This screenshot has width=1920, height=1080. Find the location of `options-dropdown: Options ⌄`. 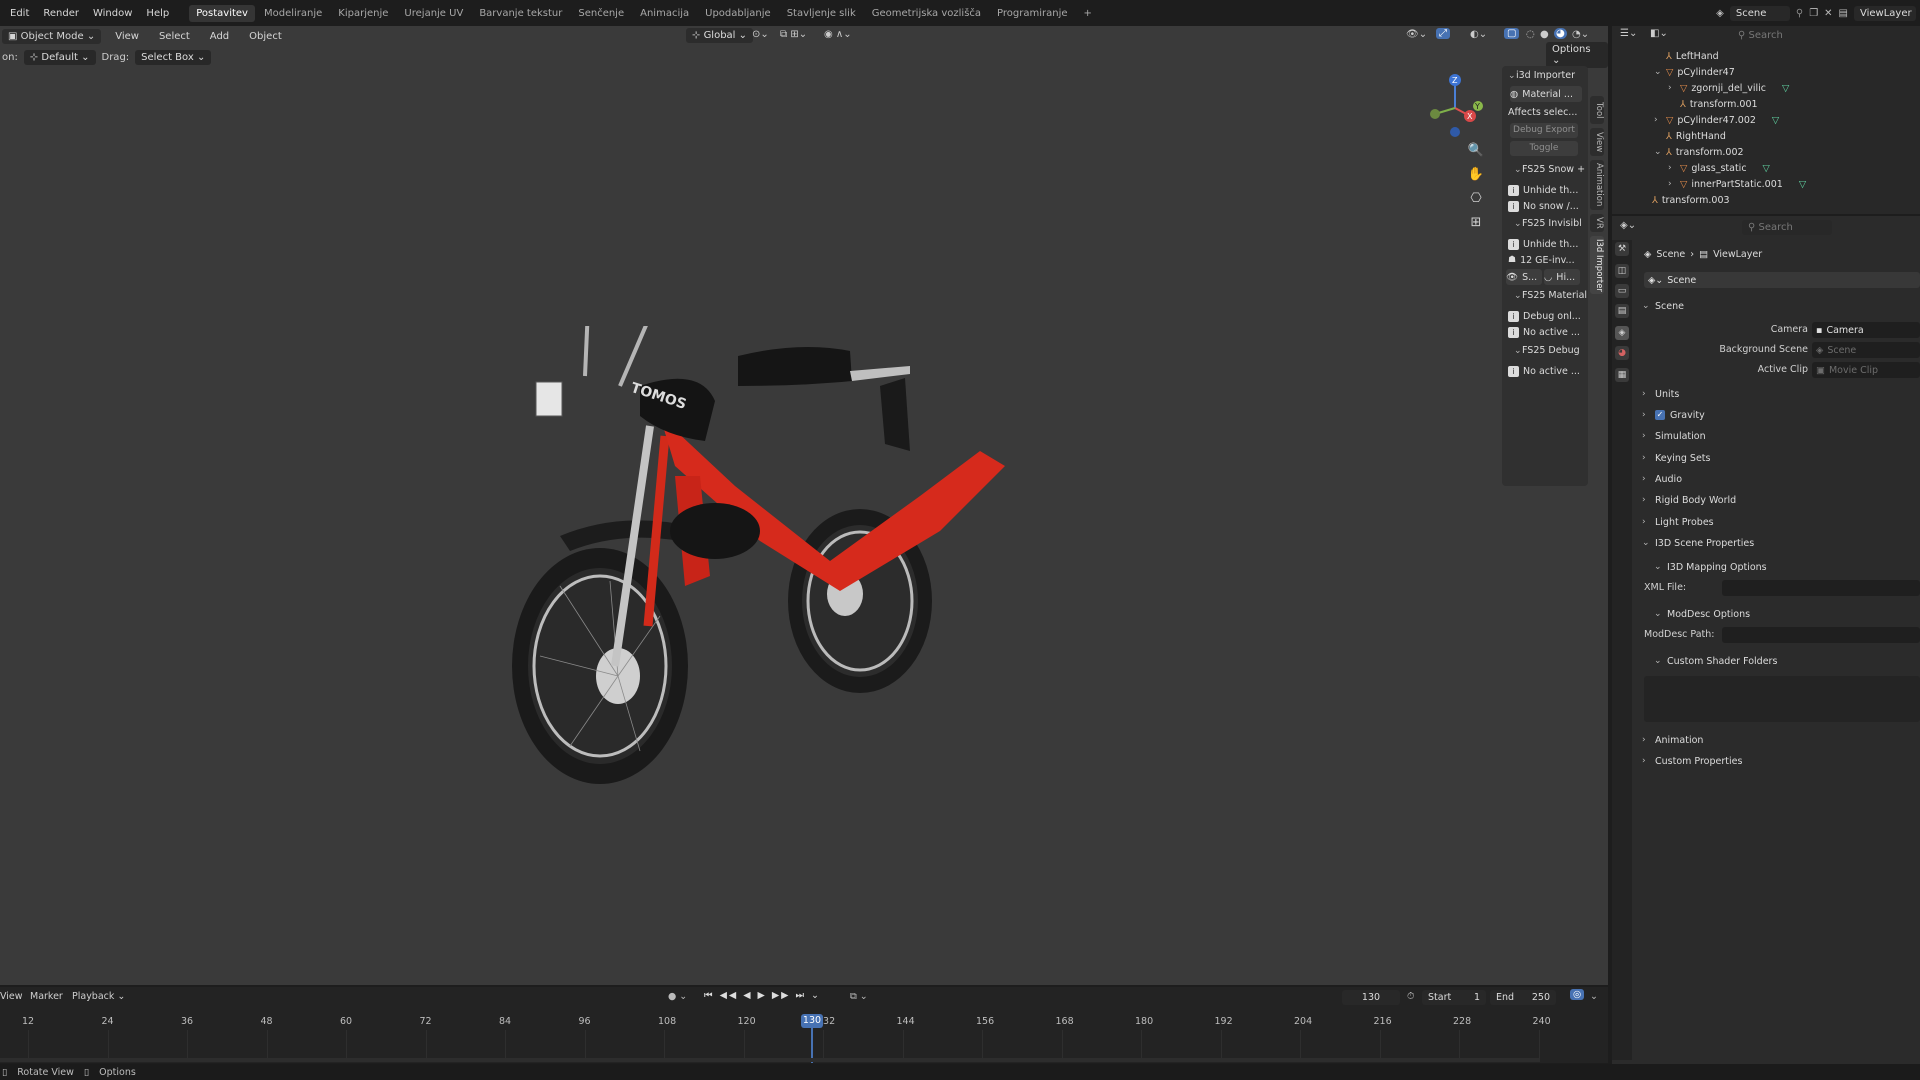

options-dropdown: Options ⌄ is located at coordinates (1577, 55).